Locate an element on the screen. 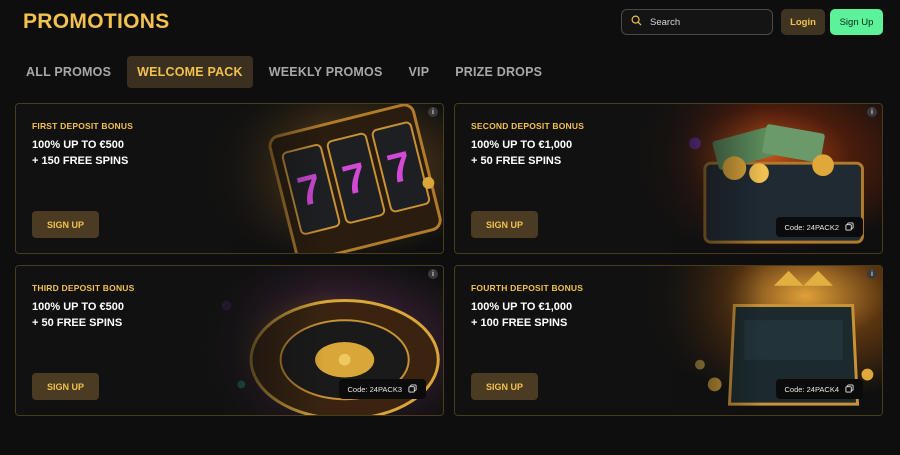 This screenshot has height=455, width=900. promo-label: FIRST DEPOSIT BONUS is located at coordinates (83, 126).